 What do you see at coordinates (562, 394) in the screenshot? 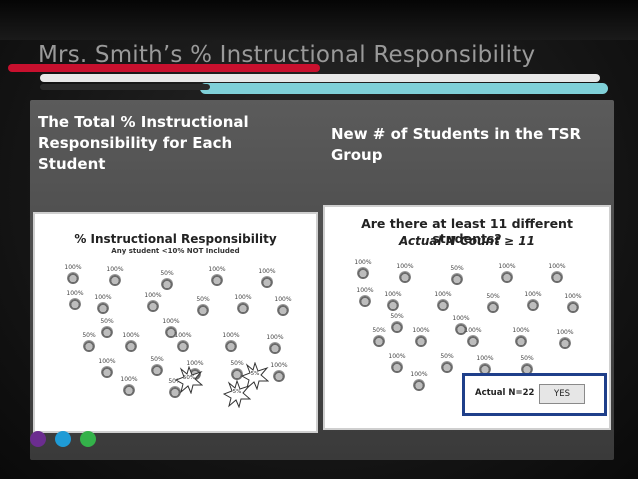
I see `yes-button: YES` at bounding box center [562, 394].